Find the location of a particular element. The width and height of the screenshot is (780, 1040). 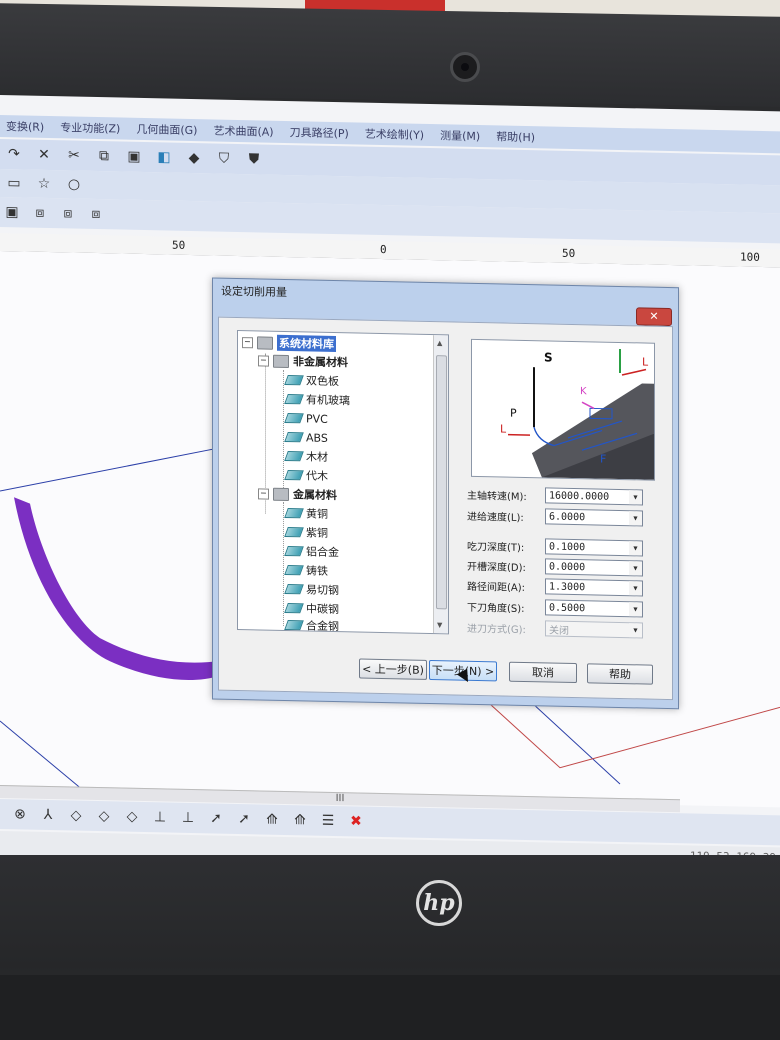

close-button: ✕ is located at coordinates (654, 317).